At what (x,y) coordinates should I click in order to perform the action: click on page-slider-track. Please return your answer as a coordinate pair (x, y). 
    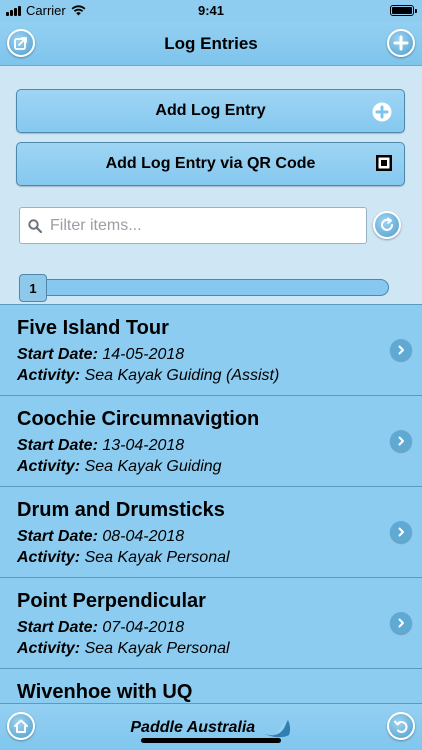
    Looking at the image, I should click on (212, 287).